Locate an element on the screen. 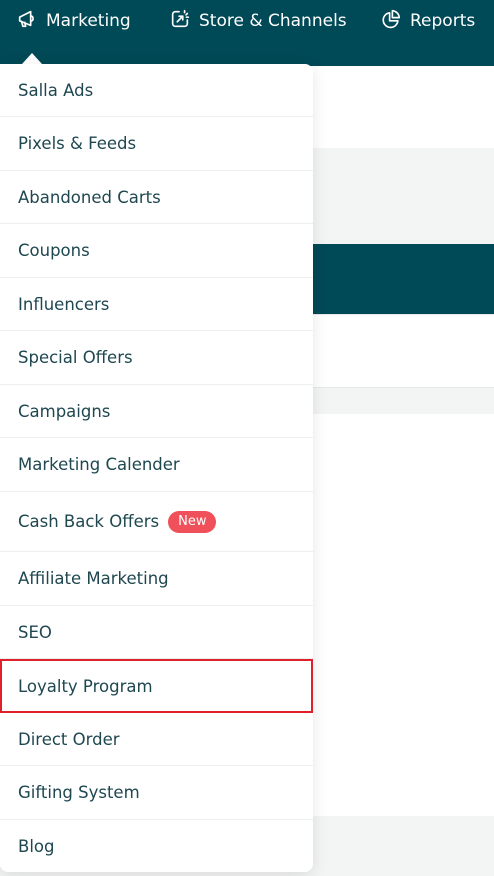  menu-item-label: Marketing Calender is located at coordinates (99, 464).